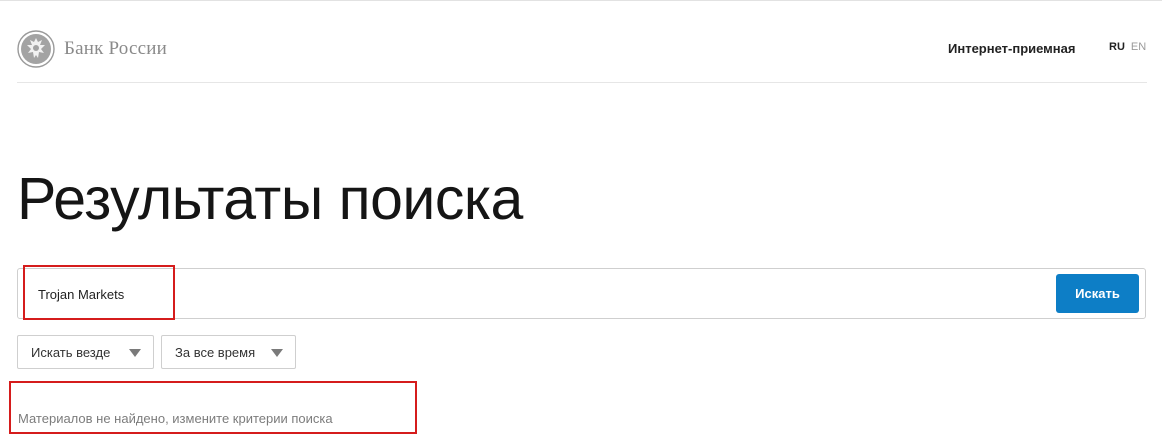 The height and width of the screenshot is (443, 1162). I want to click on search-input, so click(538, 294).